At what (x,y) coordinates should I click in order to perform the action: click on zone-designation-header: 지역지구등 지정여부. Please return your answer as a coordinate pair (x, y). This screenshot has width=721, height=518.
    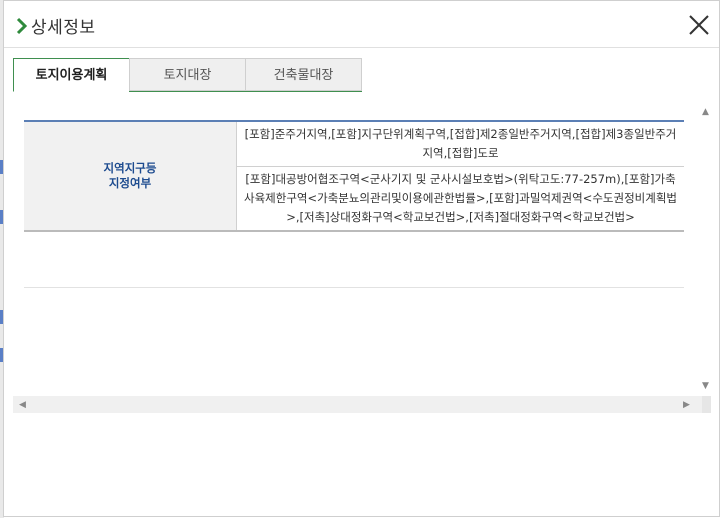
    Looking at the image, I should click on (130, 176).